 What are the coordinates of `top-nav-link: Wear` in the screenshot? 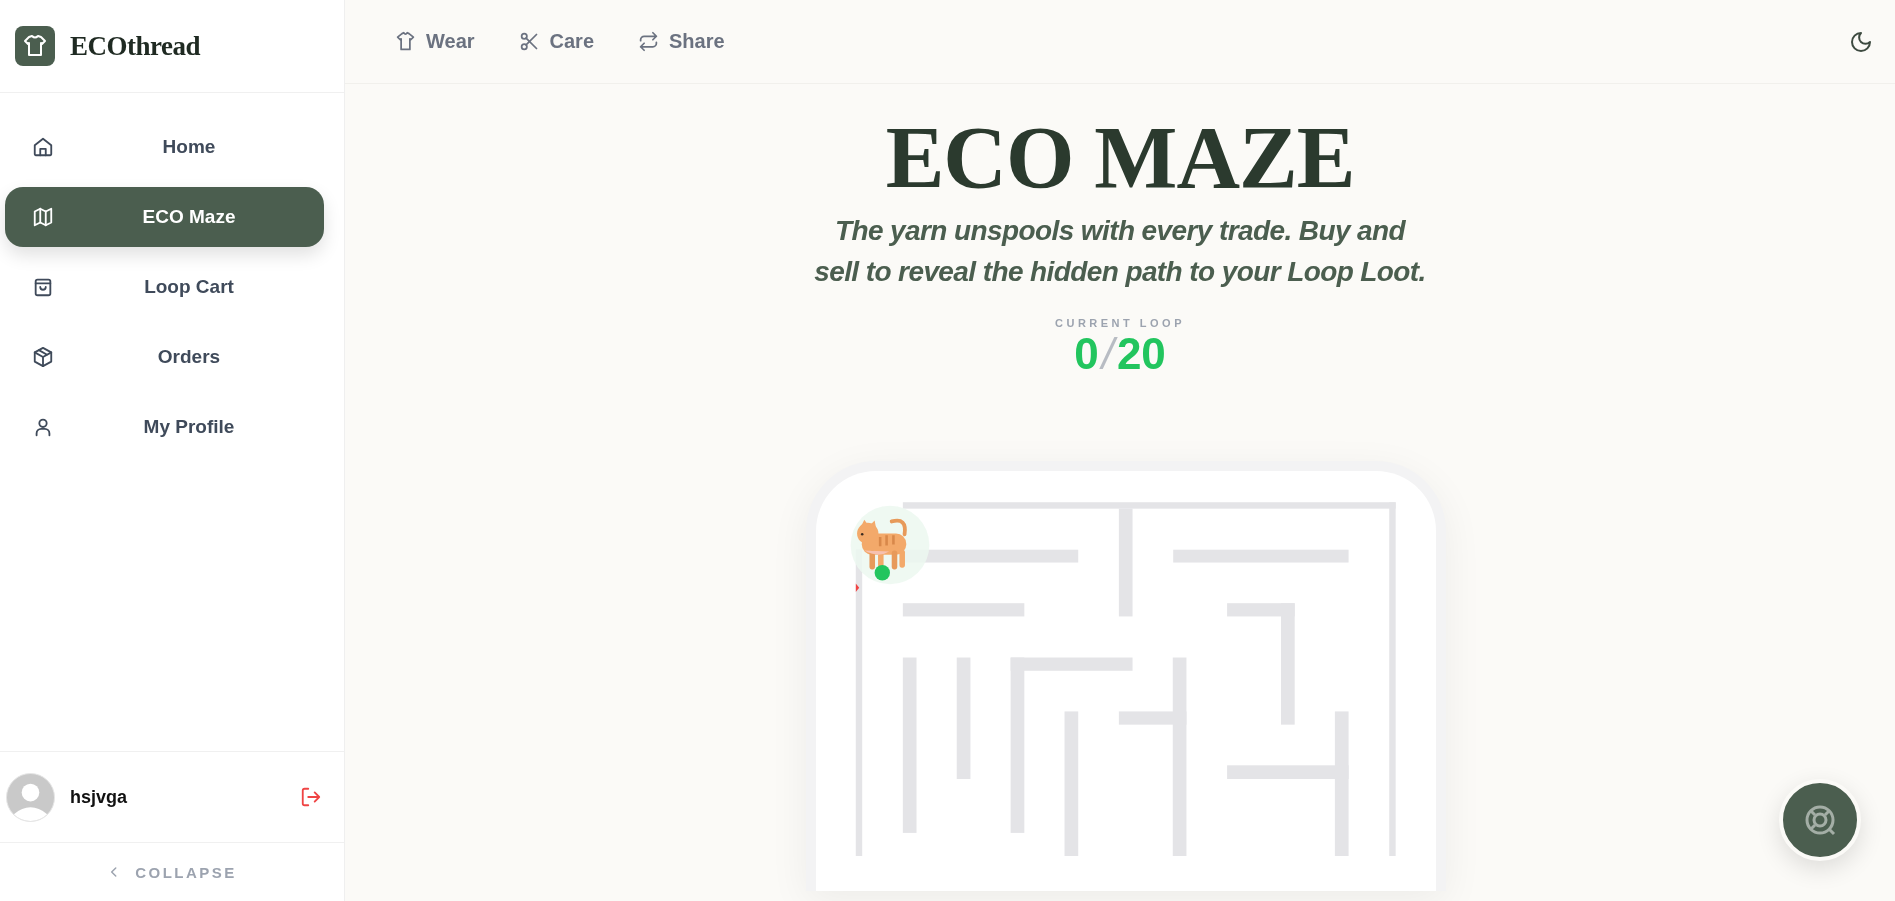 It's located at (435, 41).